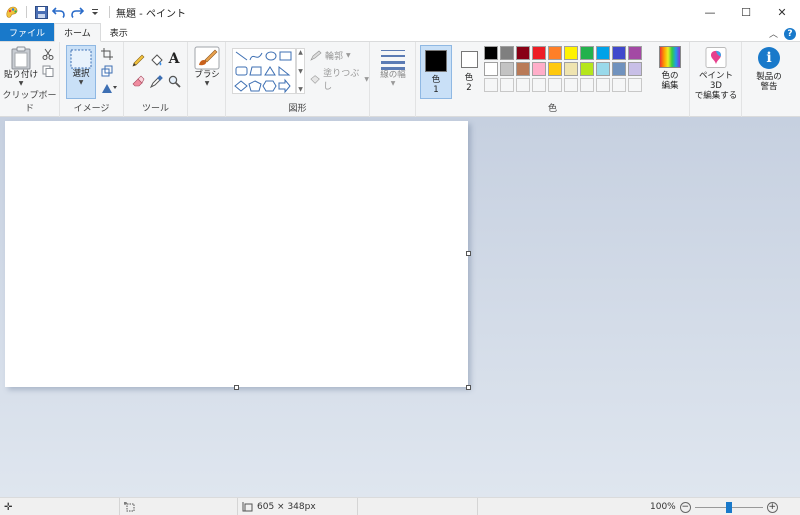  I want to click on tab-view: 表示, so click(119, 32).